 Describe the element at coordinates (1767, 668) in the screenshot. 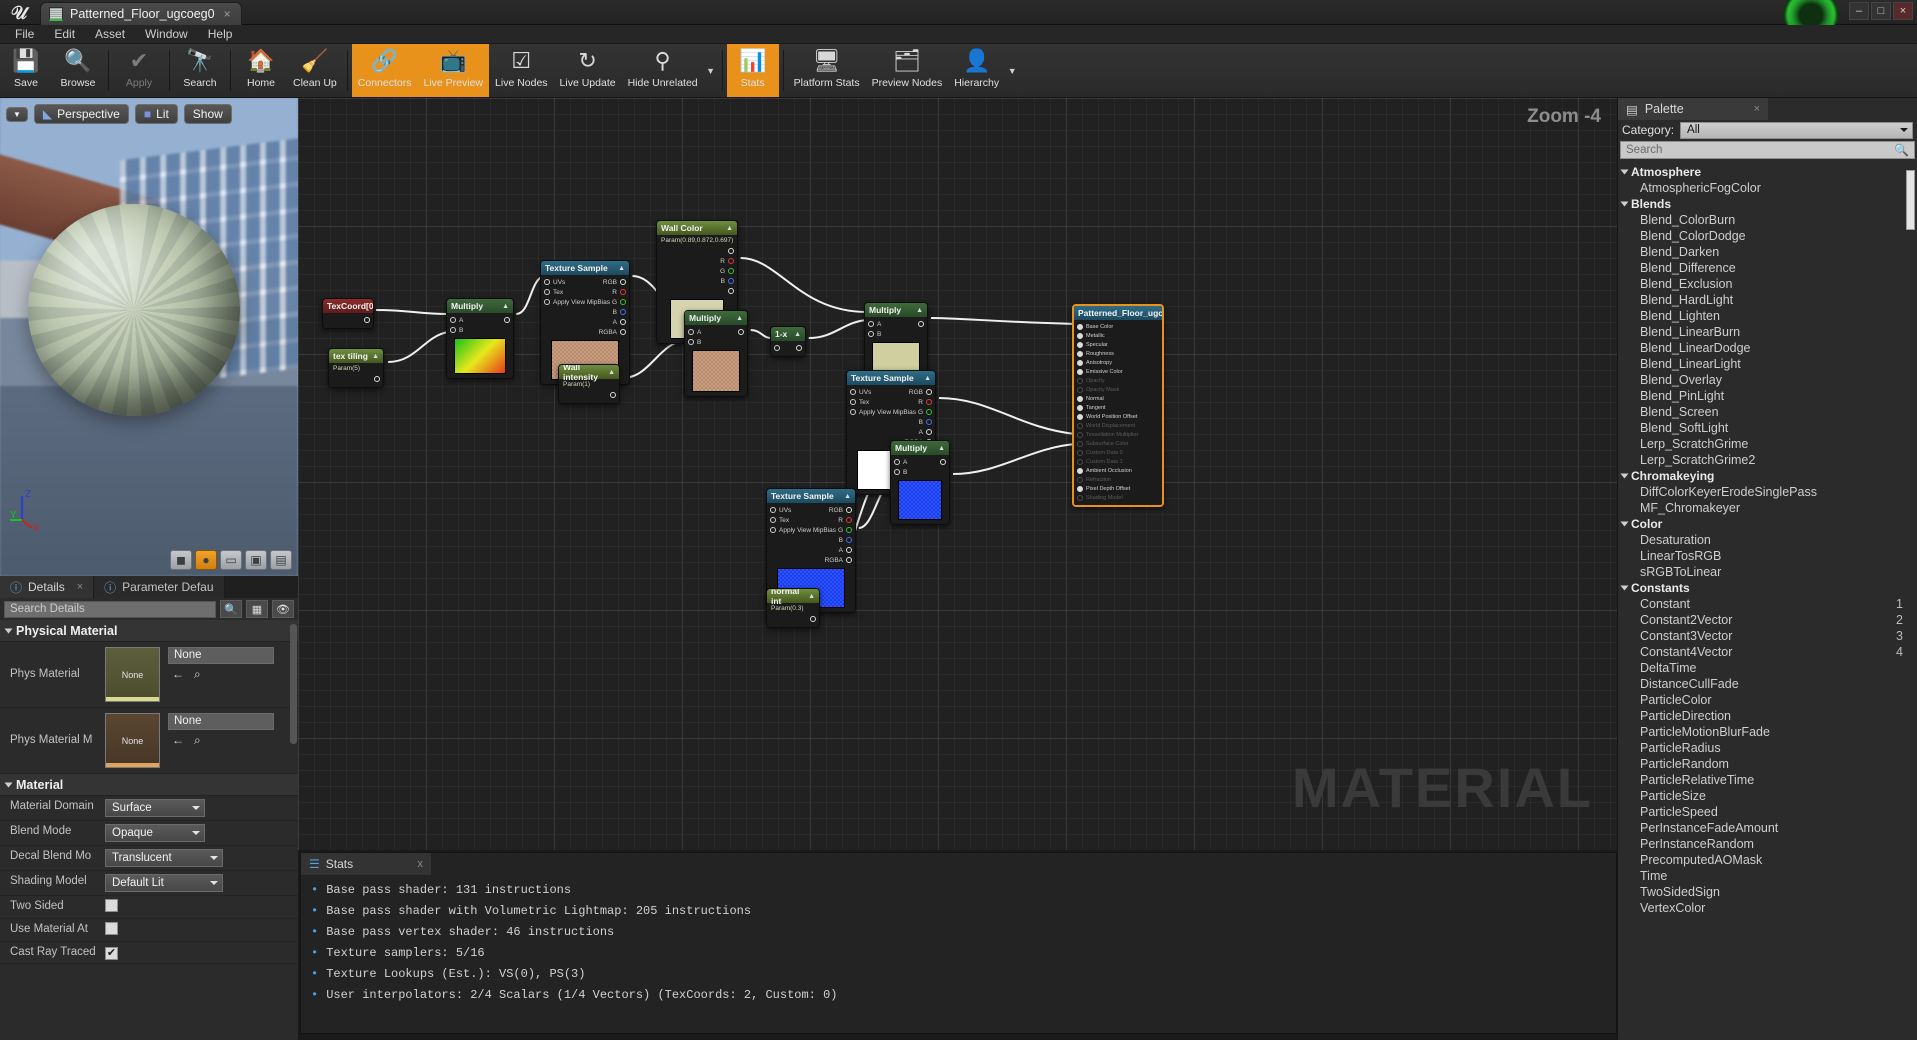

I see `palette-item: DeltaTime` at that location.